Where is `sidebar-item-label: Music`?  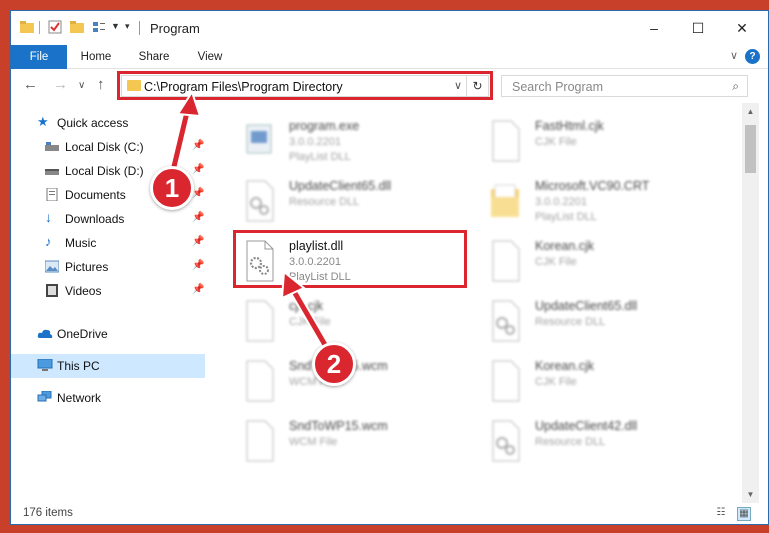 sidebar-item-label: Music is located at coordinates (81, 243).